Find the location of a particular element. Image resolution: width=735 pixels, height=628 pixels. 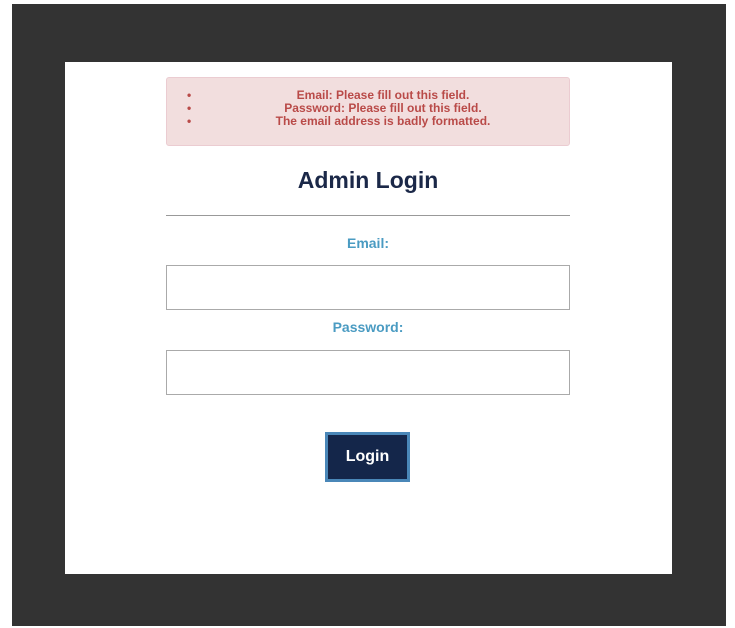

password-field is located at coordinates (368, 372).